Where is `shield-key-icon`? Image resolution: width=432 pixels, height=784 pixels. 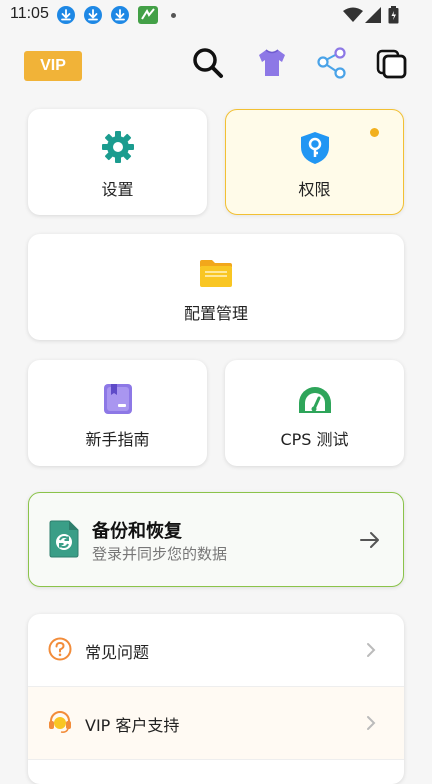
shield-key-icon is located at coordinates (315, 148).